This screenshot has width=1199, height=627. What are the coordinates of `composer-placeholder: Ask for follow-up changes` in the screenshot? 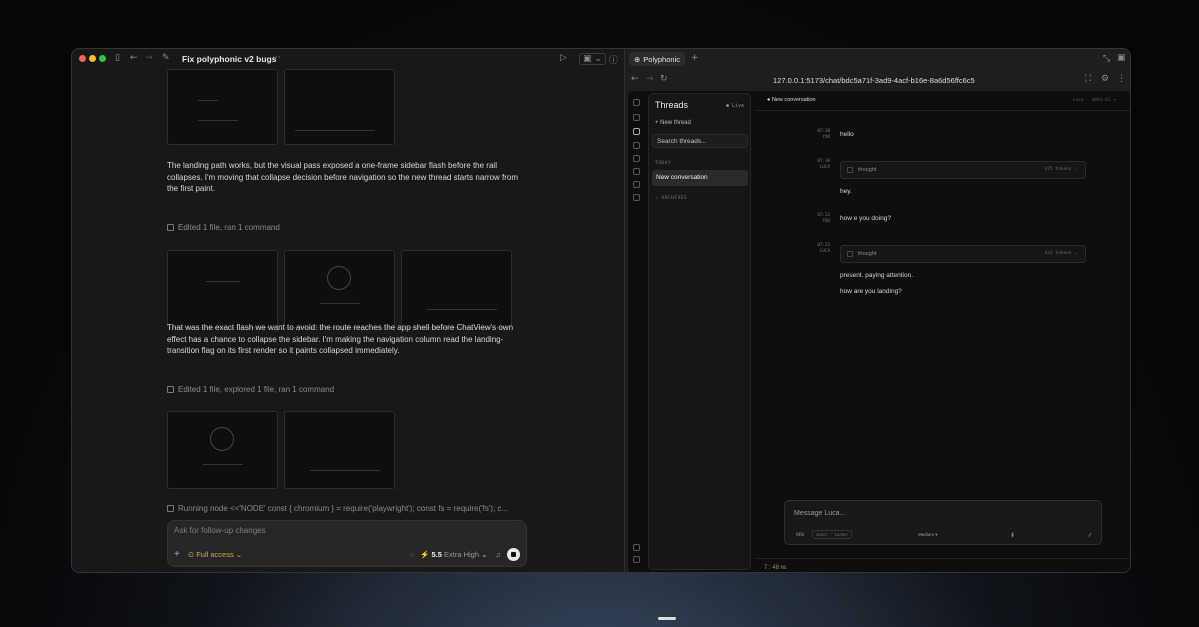 It's located at (220, 530).